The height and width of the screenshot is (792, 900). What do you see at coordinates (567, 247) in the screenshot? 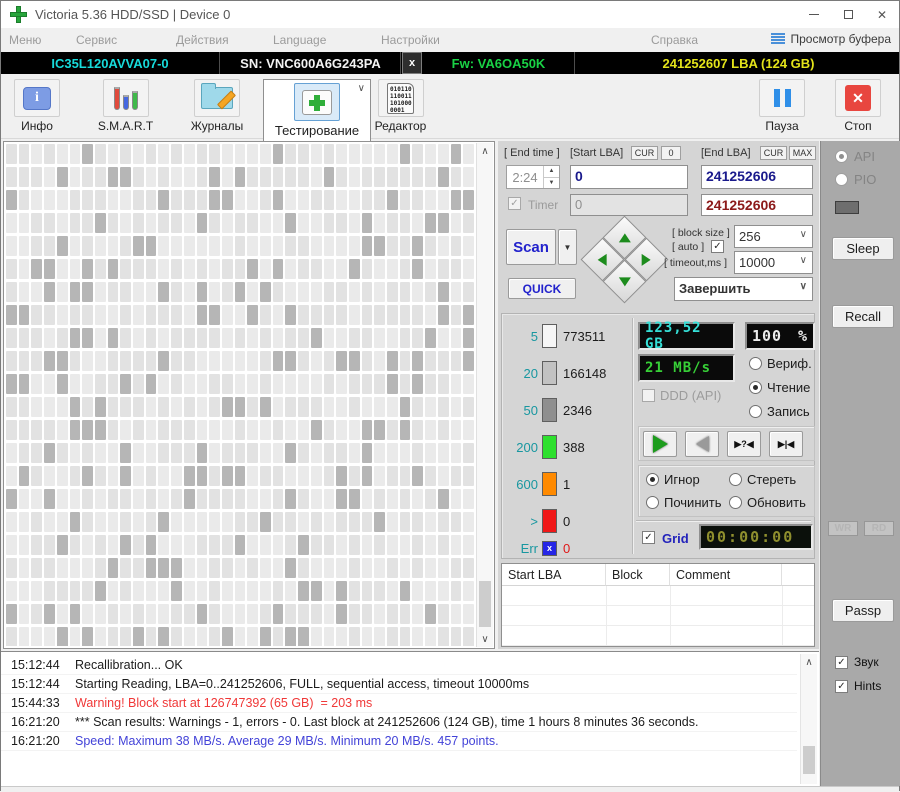
I see `scan-dropdown-icon: ▼` at bounding box center [567, 247].